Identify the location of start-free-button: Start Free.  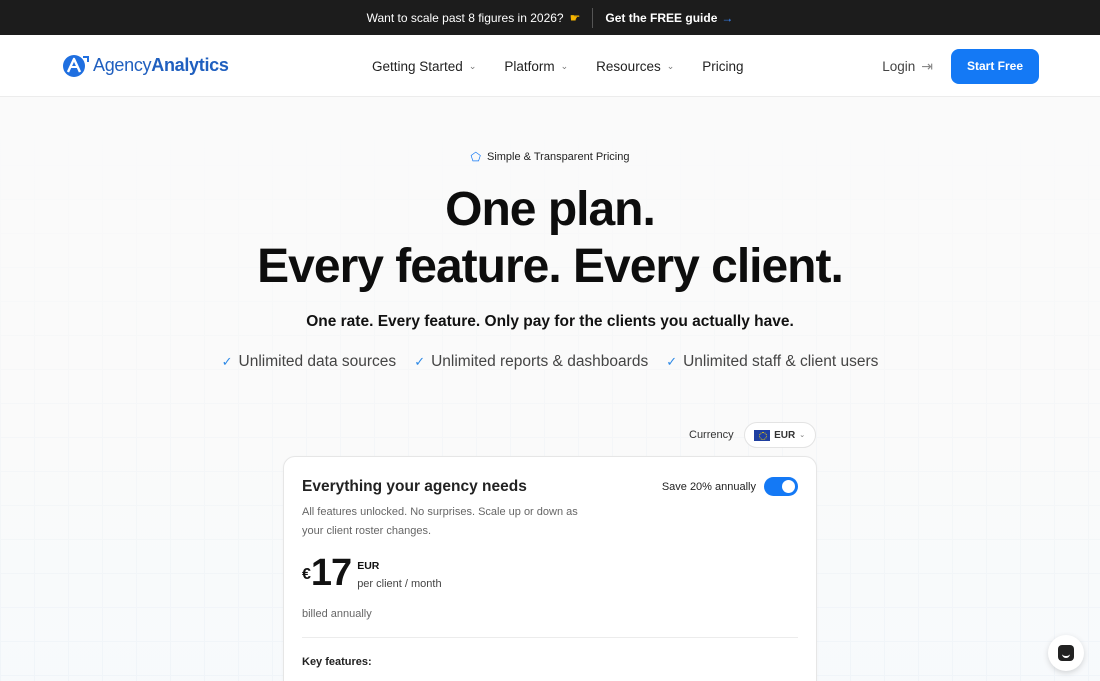
(995, 66).